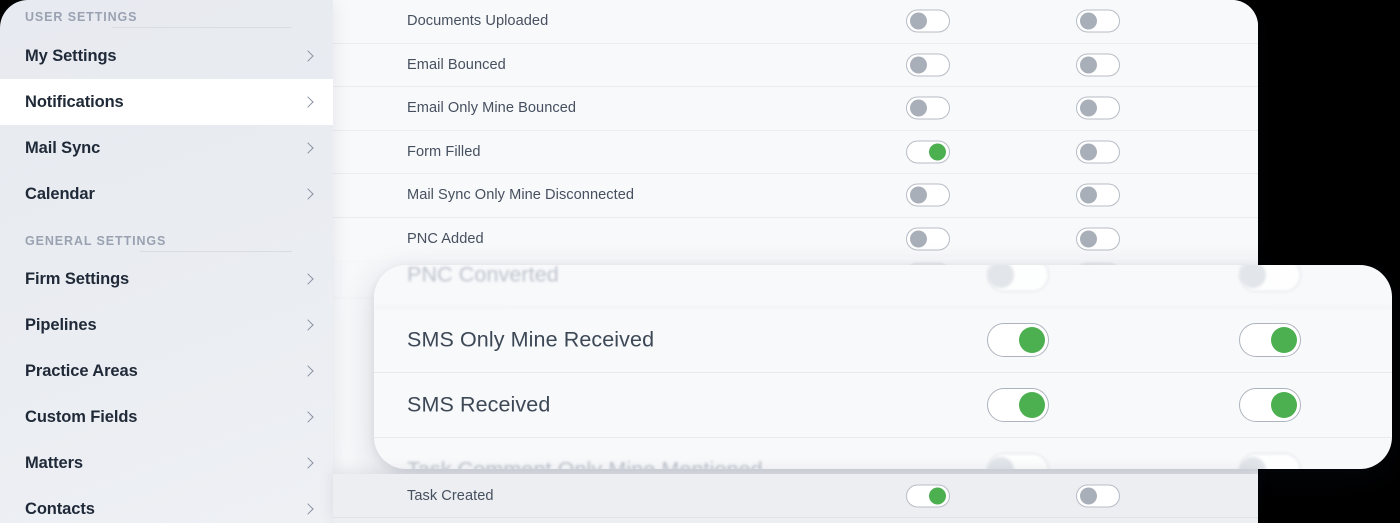  Describe the element at coordinates (166, 56) in the screenshot. I see `sidebar-item-my-settings: My Settings` at that location.